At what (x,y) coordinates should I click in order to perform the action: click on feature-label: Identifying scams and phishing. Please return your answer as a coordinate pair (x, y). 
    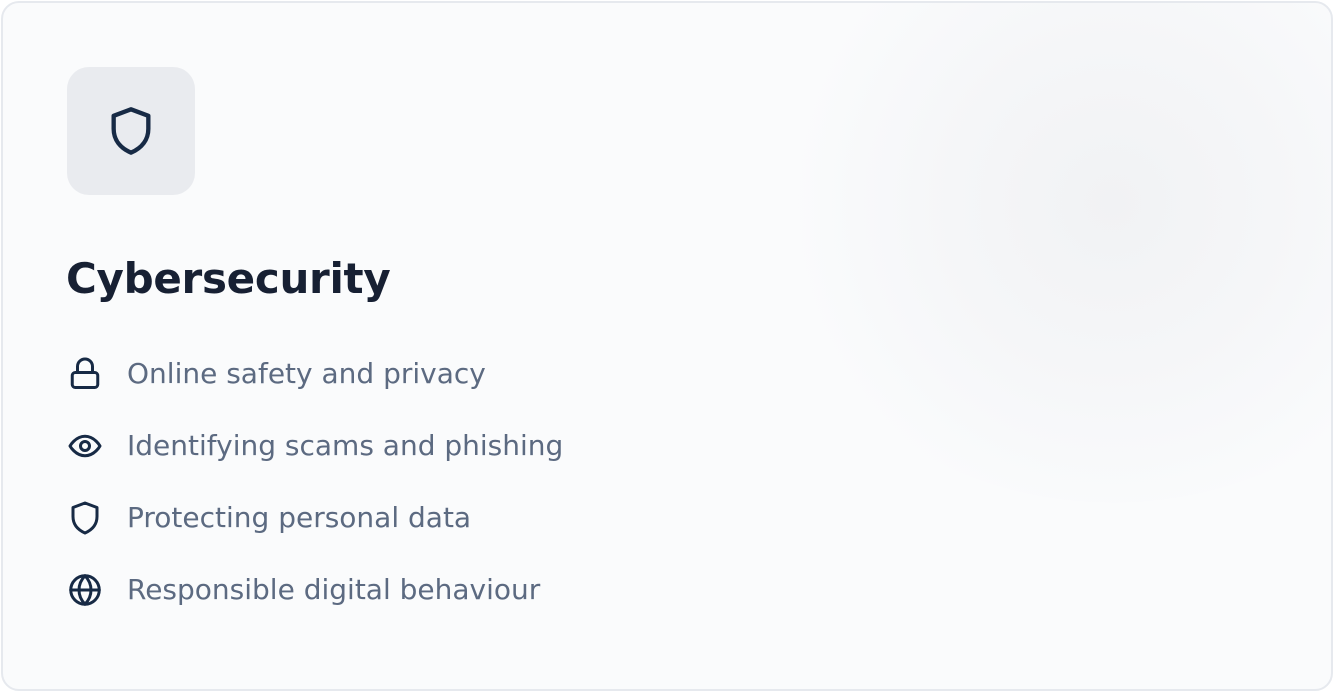
    Looking at the image, I should click on (345, 445).